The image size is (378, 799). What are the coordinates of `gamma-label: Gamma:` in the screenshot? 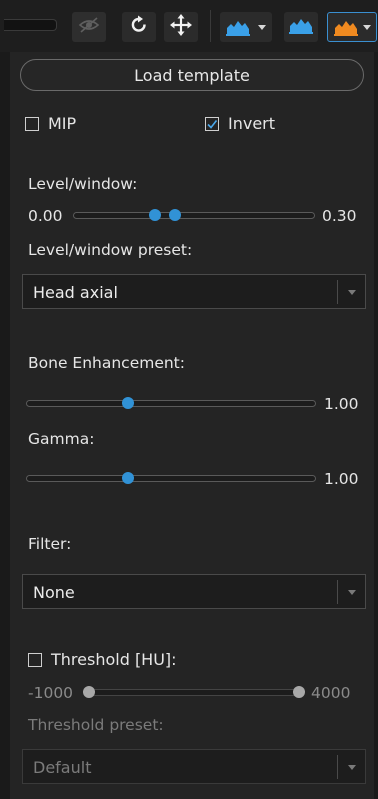 It's located at (61, 439).